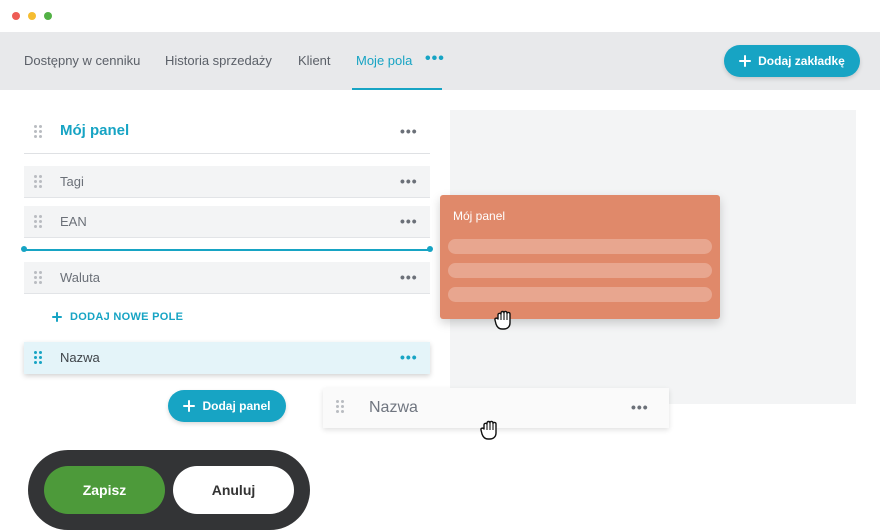 The width and height of the screenshot is (880, 530). I want to click on drop-indicator-line, so click(227, 250).